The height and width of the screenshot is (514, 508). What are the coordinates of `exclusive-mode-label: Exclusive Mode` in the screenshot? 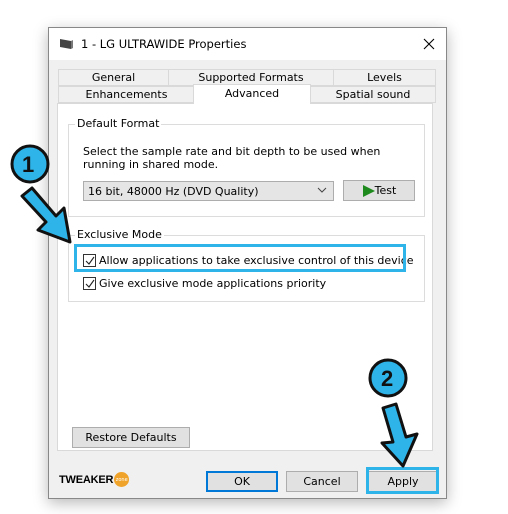 It's located at (119, 234).